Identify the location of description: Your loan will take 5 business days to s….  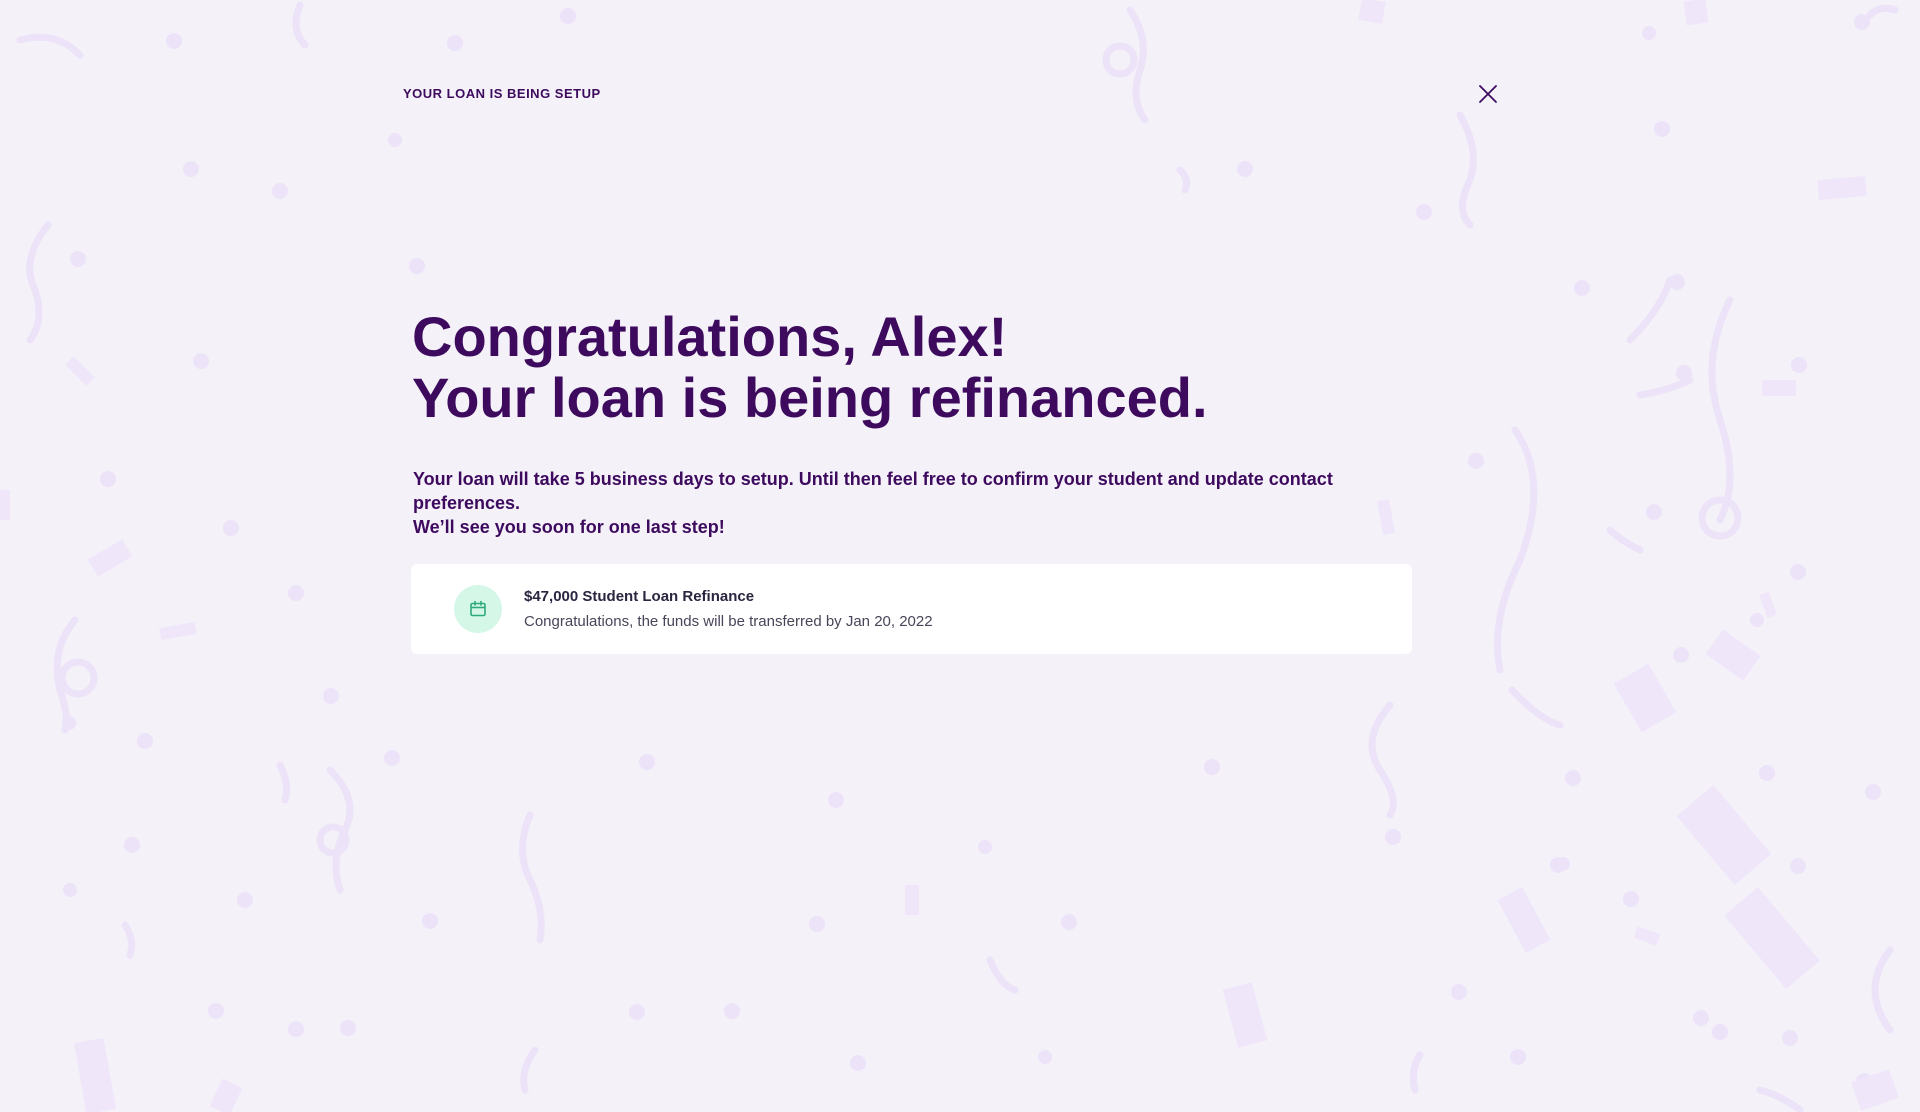
(923, 503).